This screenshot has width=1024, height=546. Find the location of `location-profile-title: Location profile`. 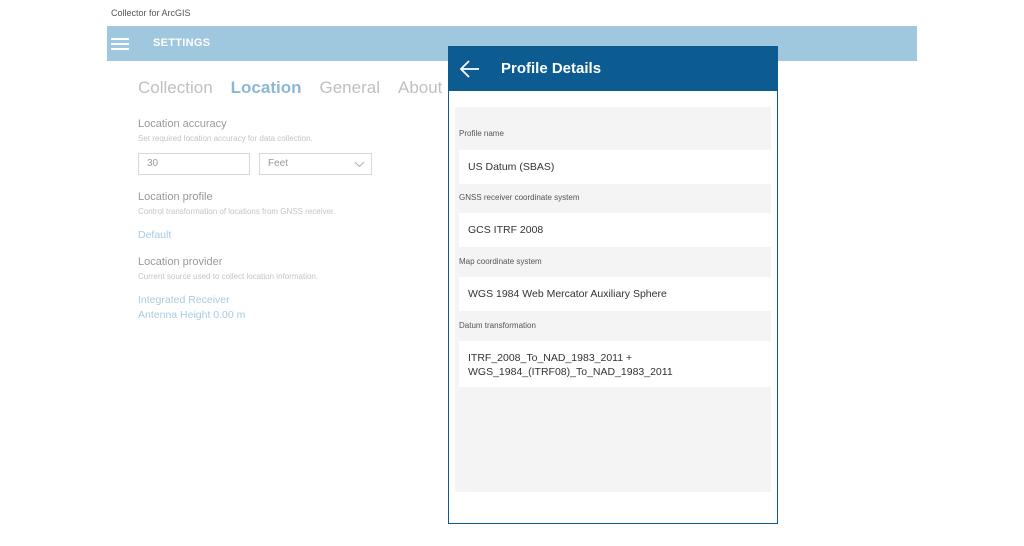

location-profile-title: Location profile is located at coordinates (175, 197).